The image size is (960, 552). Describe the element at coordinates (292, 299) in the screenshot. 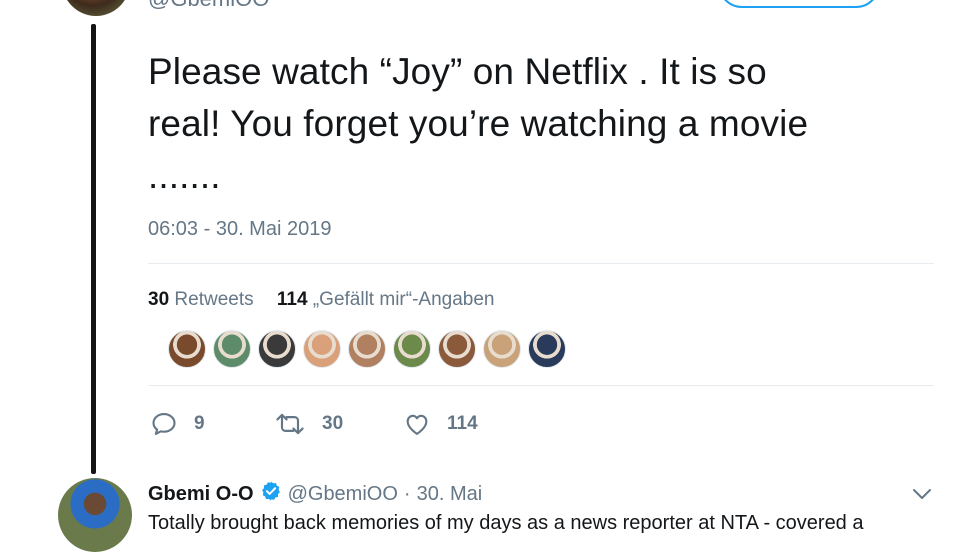

I see `likes-stat-count: 114` at that location.